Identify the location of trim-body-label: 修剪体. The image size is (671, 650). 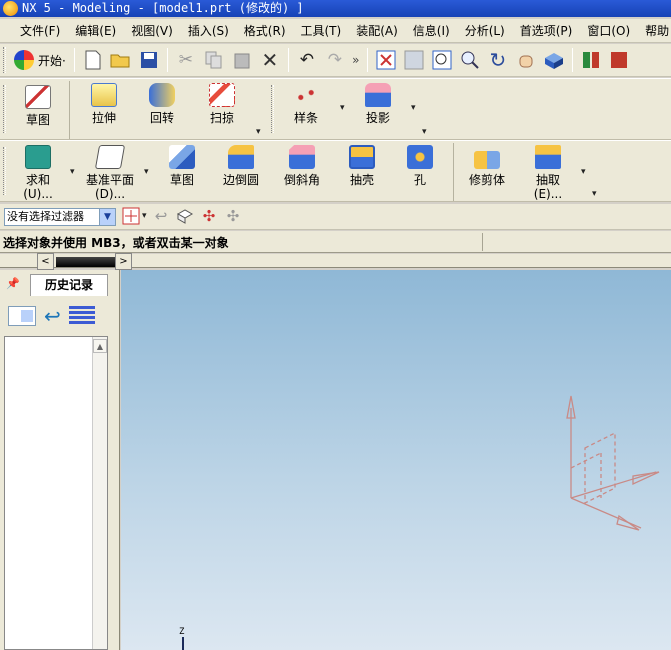
(486, 180).